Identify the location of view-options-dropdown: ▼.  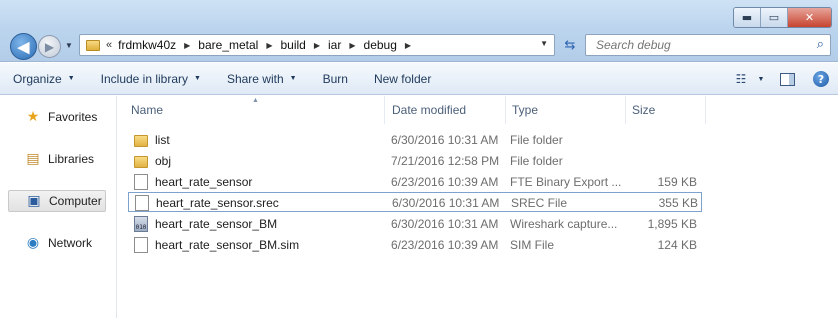
(761, 79).